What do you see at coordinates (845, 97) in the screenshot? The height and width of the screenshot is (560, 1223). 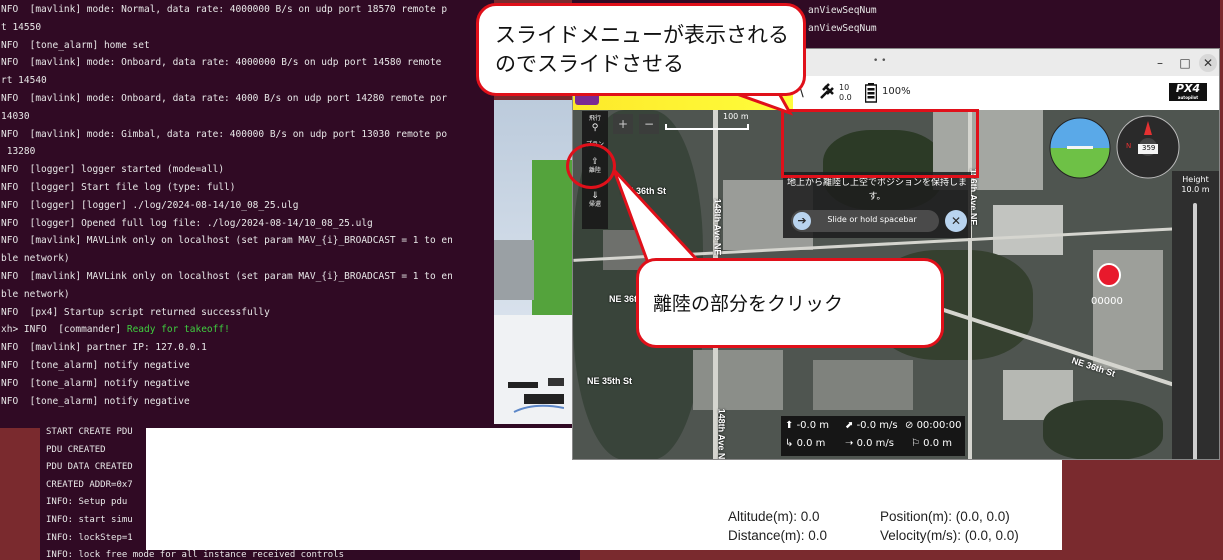 I see `gps-hdop: 0.0` at bounding box center [845, 97].